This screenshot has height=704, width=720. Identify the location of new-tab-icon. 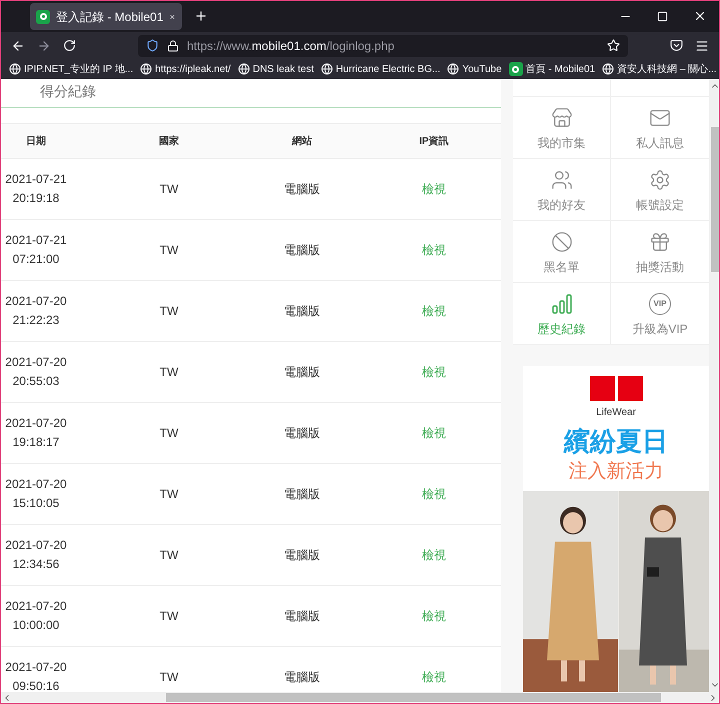
(201, 16).